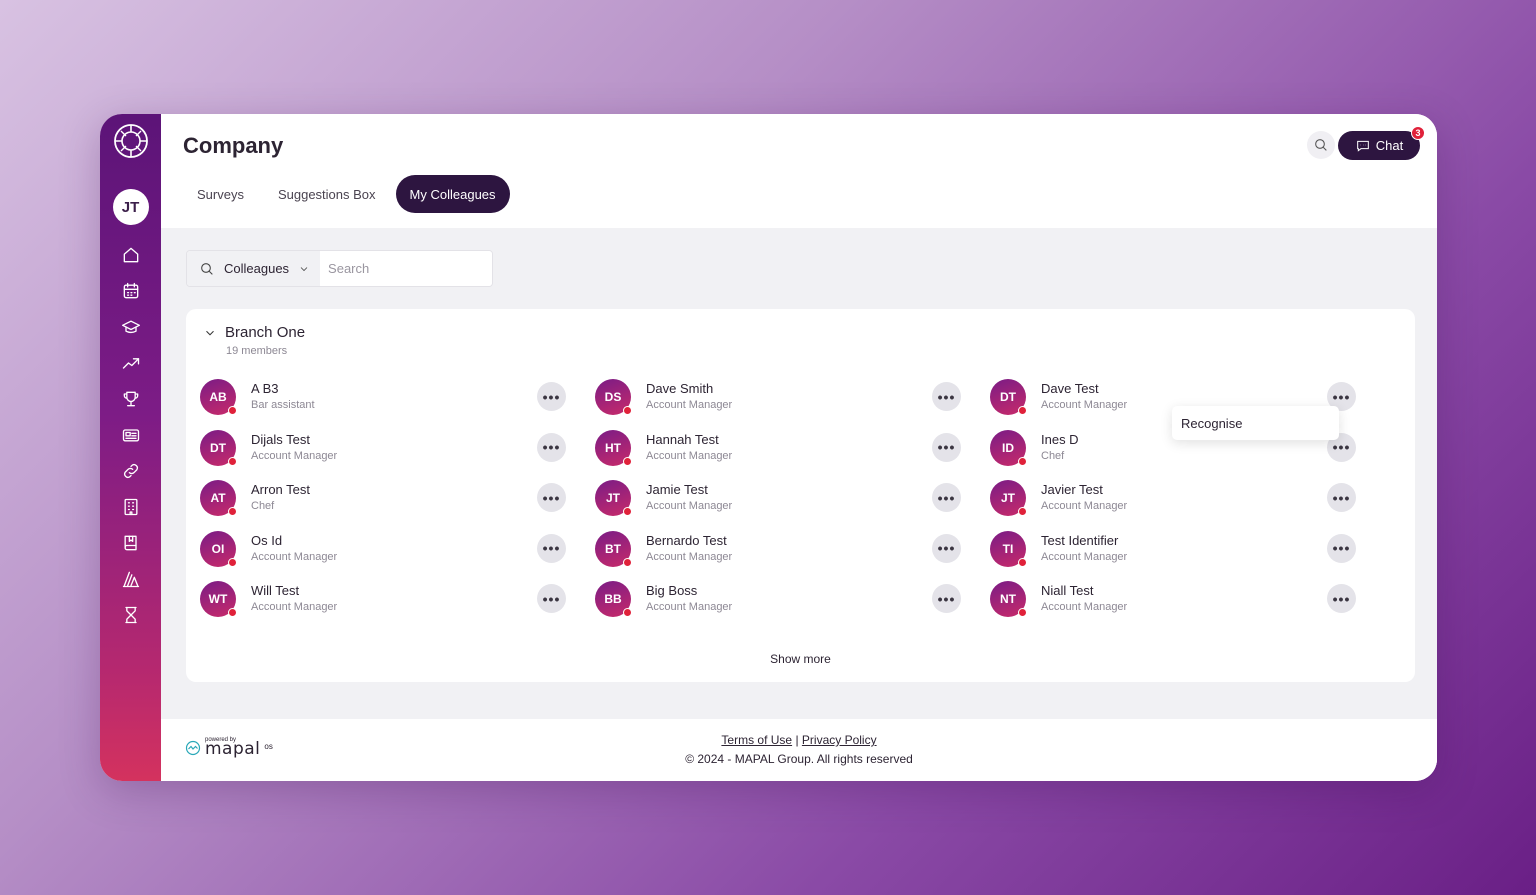 The image size is (1536, 895). What do you see at coordinates (131, 399) in the screenshot?
I see `nav-recognition` at bounding box center [131, 399].